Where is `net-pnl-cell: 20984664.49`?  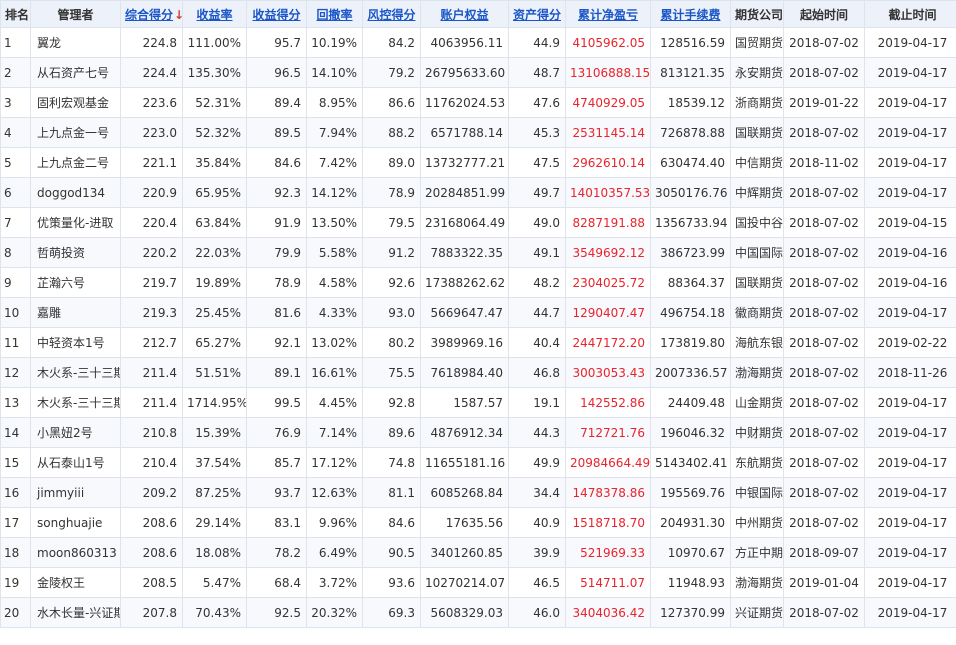 net-pnl-cell: 20984664.49 is located at coordinates (608, 462).